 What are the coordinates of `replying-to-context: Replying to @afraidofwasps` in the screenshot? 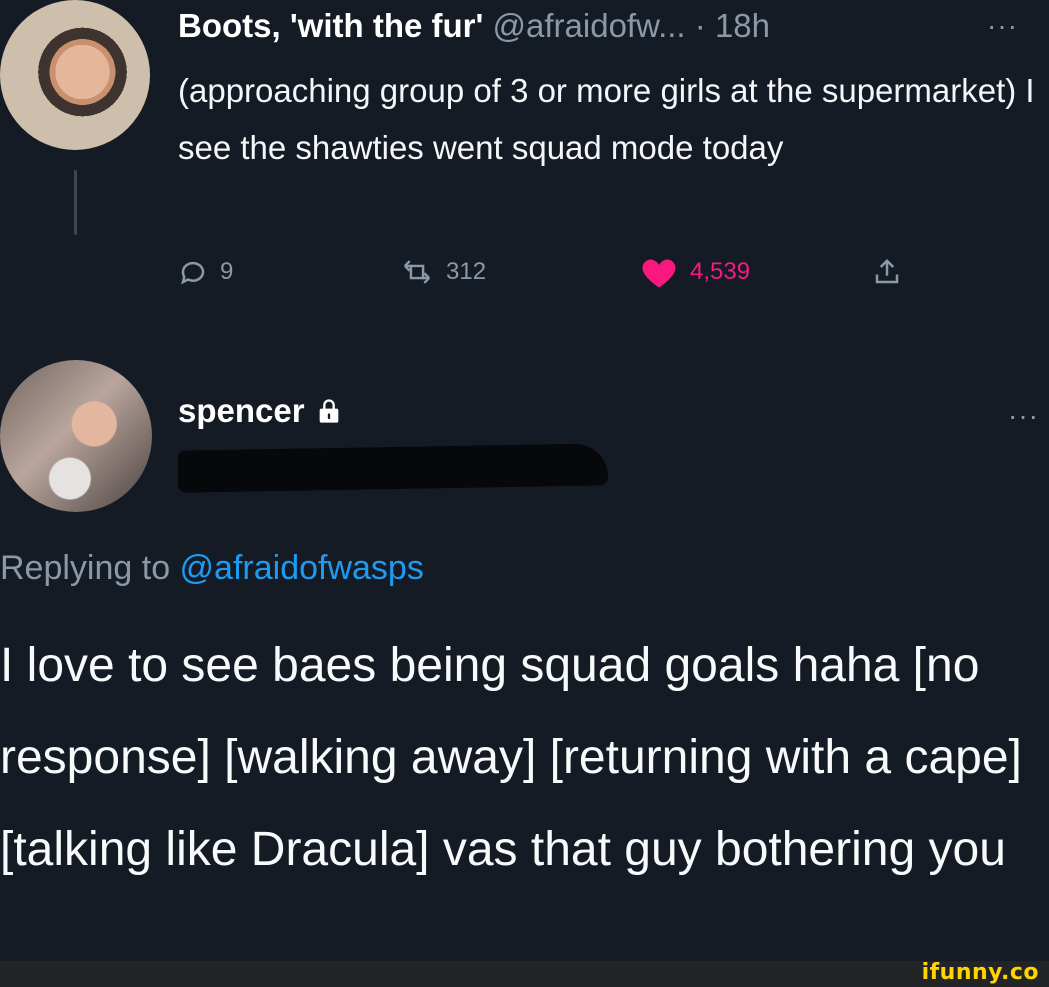 It's located at (212, 568).